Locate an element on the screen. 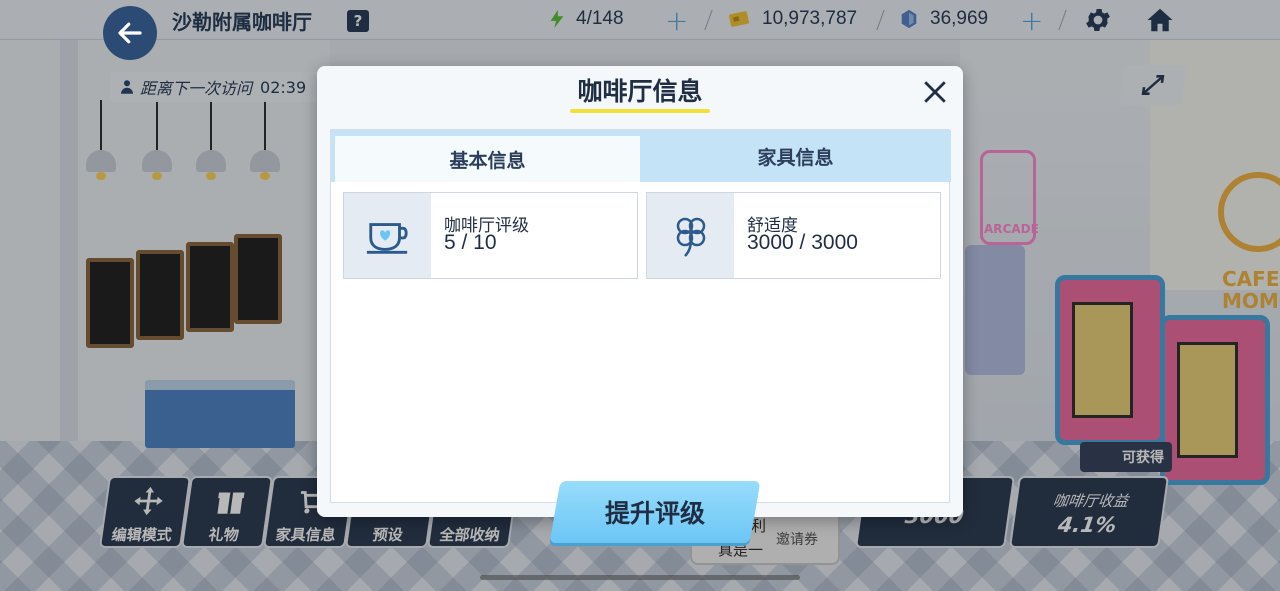  tab-basic-info: 基本信息 is located at coordinates (485, 156).